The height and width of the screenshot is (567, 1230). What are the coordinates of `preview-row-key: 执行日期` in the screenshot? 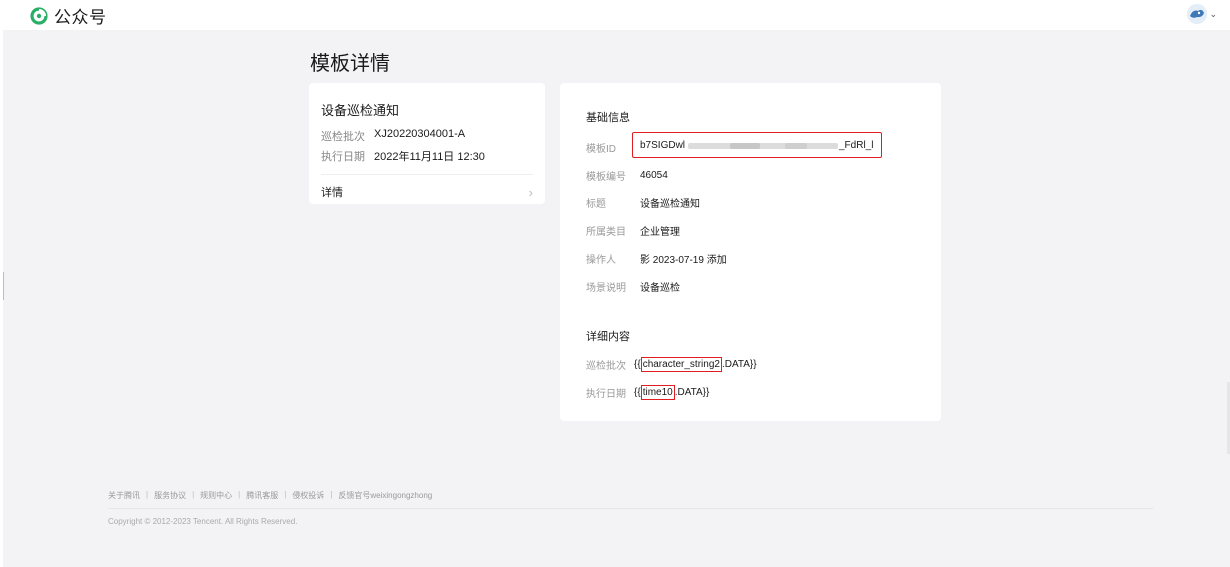 It's located at (343, 157).